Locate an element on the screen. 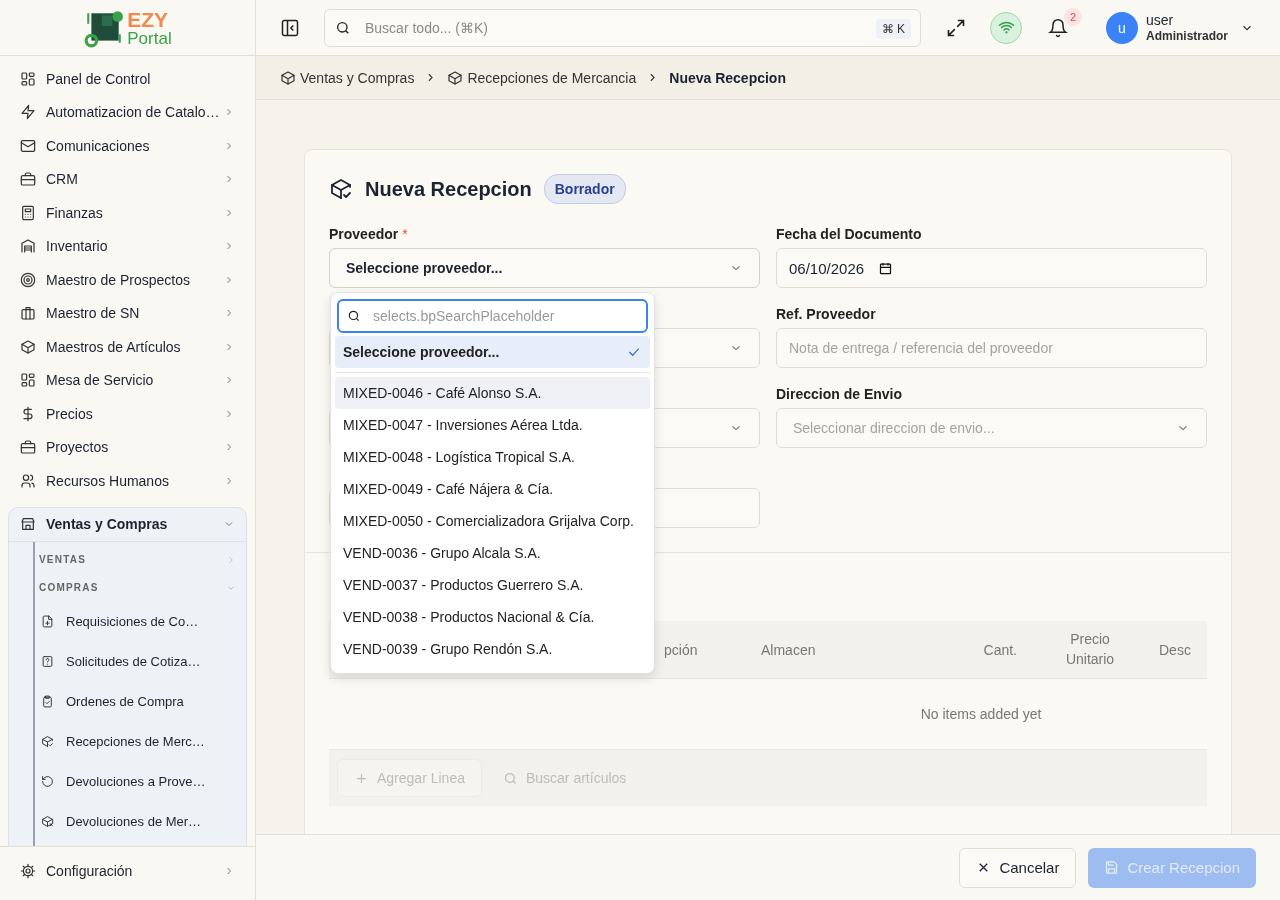  sidebar-item: Maestro de Prospectos is located at coordinates (127, 280).